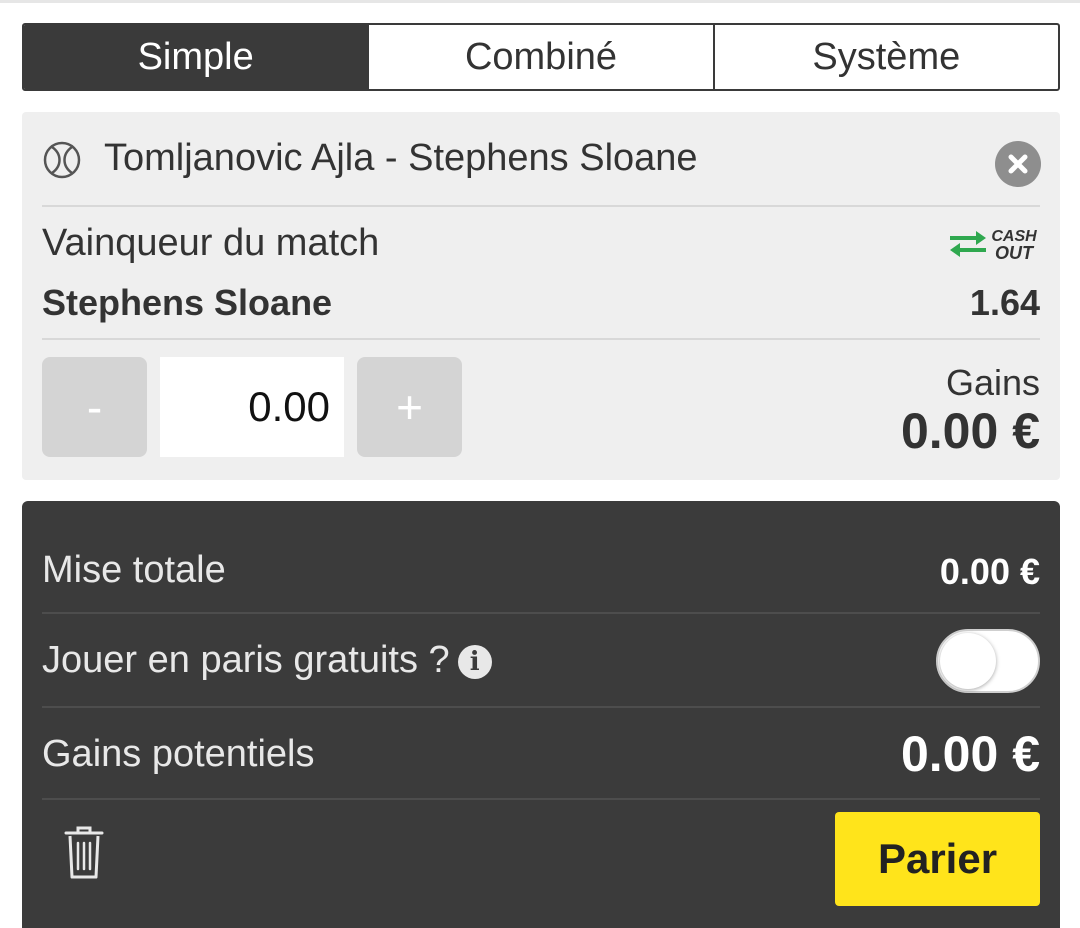  What do you see at coordinates (968, 661) in the screenshot?
I see `toggle-knob` at bounding box center [968, 661].